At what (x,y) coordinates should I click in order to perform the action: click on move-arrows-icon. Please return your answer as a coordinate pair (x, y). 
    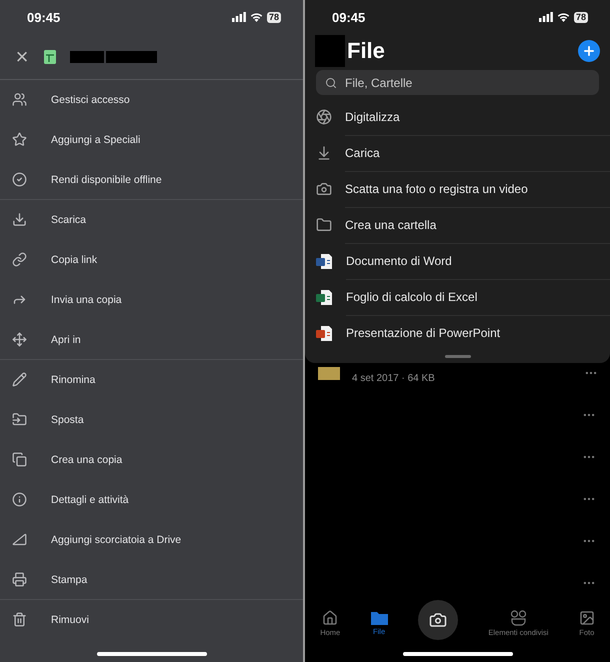
    Looking at the image, I should click on (19, 339).